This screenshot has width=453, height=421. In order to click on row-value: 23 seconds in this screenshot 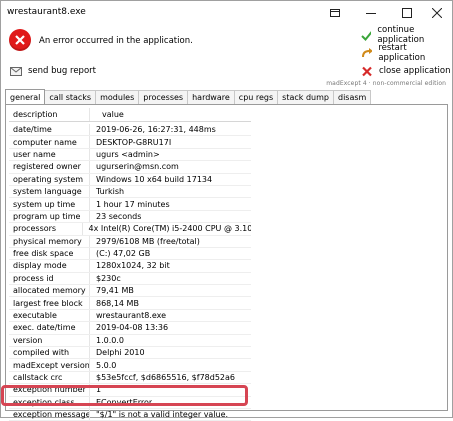, I will do `click(119, 216)`.